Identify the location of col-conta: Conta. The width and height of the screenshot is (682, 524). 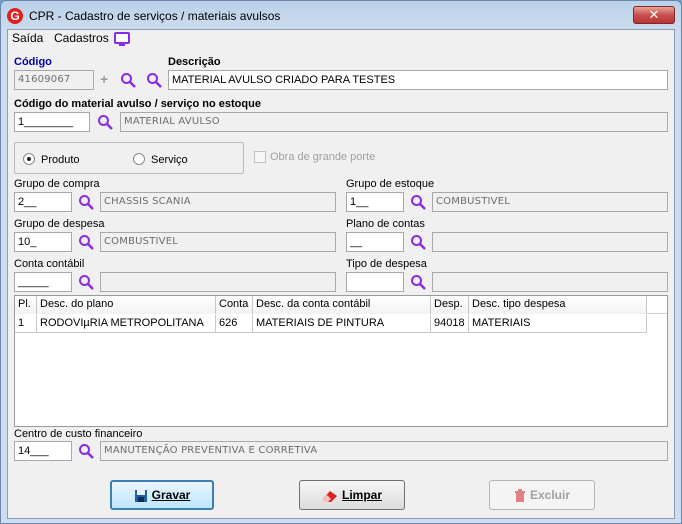
(234, 305).